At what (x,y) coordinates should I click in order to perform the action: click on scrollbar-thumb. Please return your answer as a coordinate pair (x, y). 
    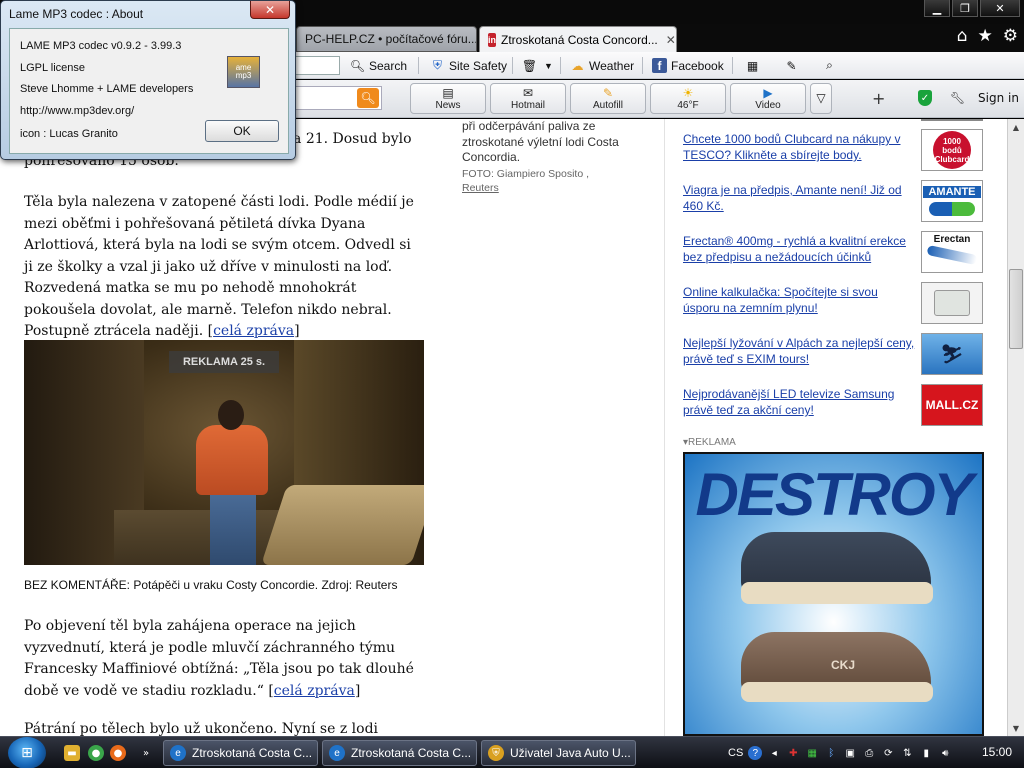
    Looking at the image, I should click on (1016, 309).